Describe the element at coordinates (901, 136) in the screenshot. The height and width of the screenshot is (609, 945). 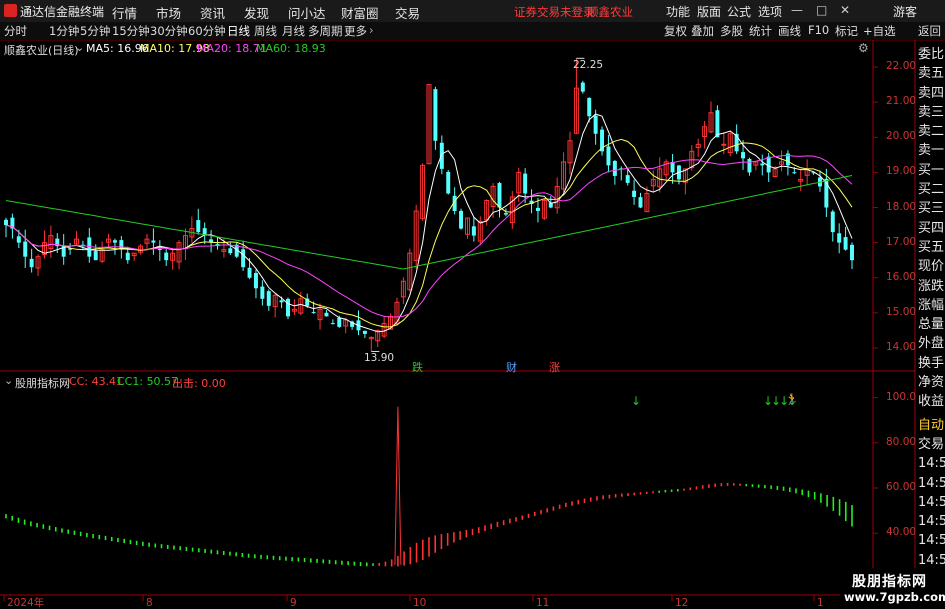
I see `y-tick-label: 20.00` at that location.